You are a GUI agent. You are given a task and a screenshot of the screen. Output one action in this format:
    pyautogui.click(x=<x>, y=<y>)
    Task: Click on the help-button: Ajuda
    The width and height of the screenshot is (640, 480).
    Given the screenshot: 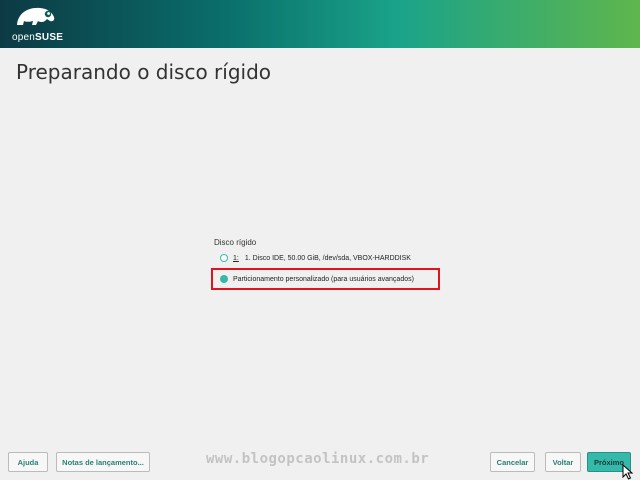 What is the action you would take?
    pyautogui.click(x=28, y=462)
    